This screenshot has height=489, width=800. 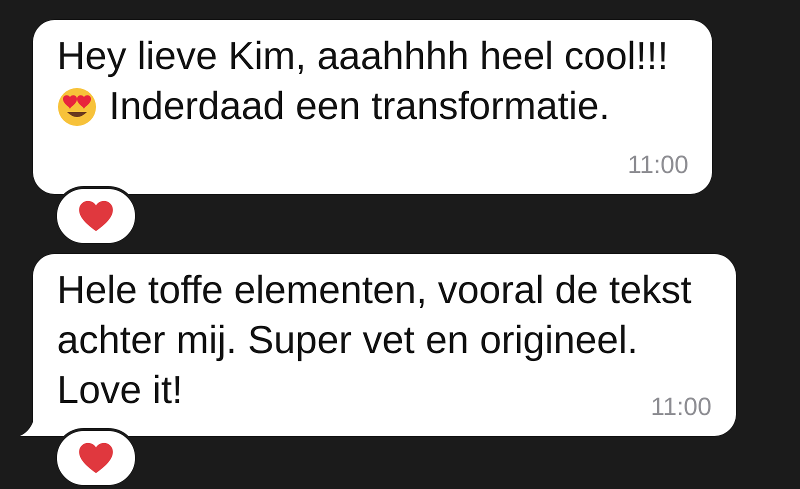 What do you see at coordinates (362, 57) in the screenshot?
I see `message-text: Hey lieve Kim, aaahhhh heel cool!!!` at bounding box center [362, 57].